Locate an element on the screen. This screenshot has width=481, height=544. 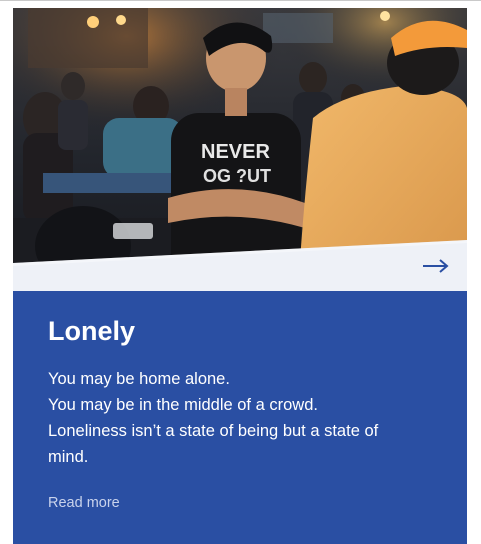
body-line: You may be in the middle of a crowd. is located at coordinates (183, 405).